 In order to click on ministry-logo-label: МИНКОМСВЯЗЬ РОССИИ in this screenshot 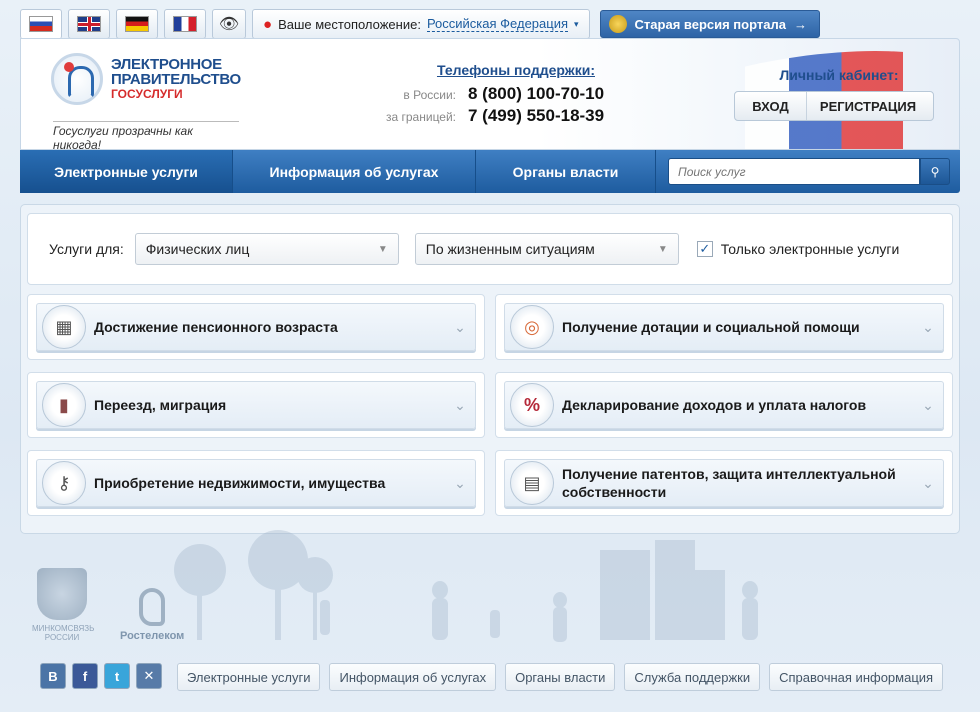, I will do `click(63, 633)`.